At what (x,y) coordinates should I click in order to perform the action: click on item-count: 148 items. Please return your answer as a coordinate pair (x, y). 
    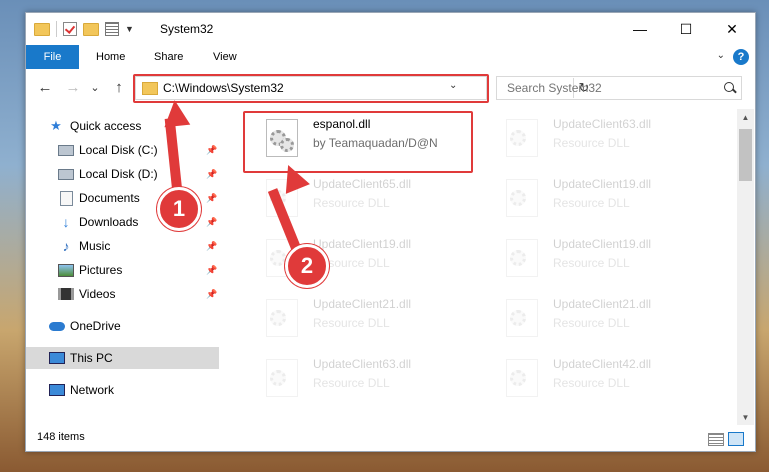
    Looking at the image, I should click on (61, 437).